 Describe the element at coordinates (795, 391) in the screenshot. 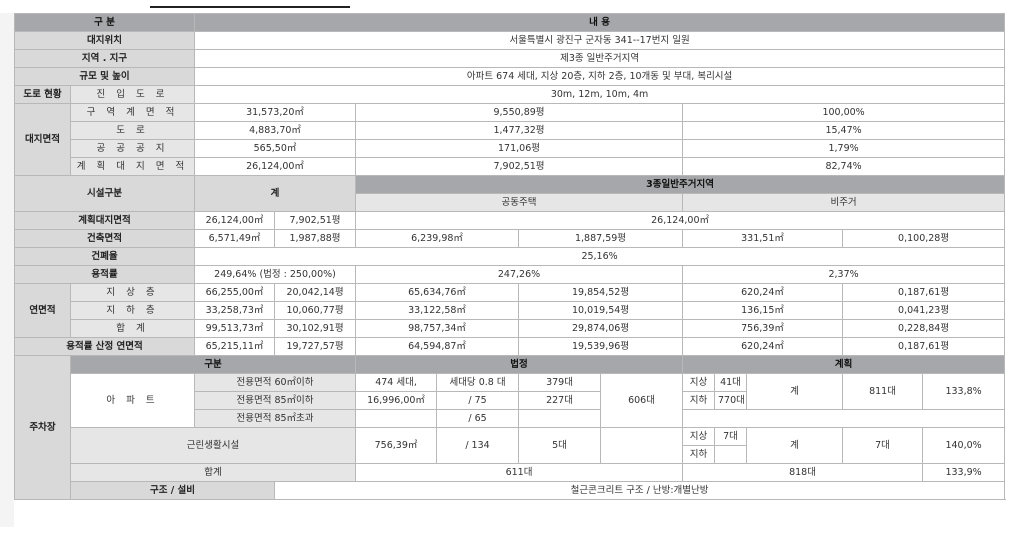

I see `apt-sum-word: 계` at that location.